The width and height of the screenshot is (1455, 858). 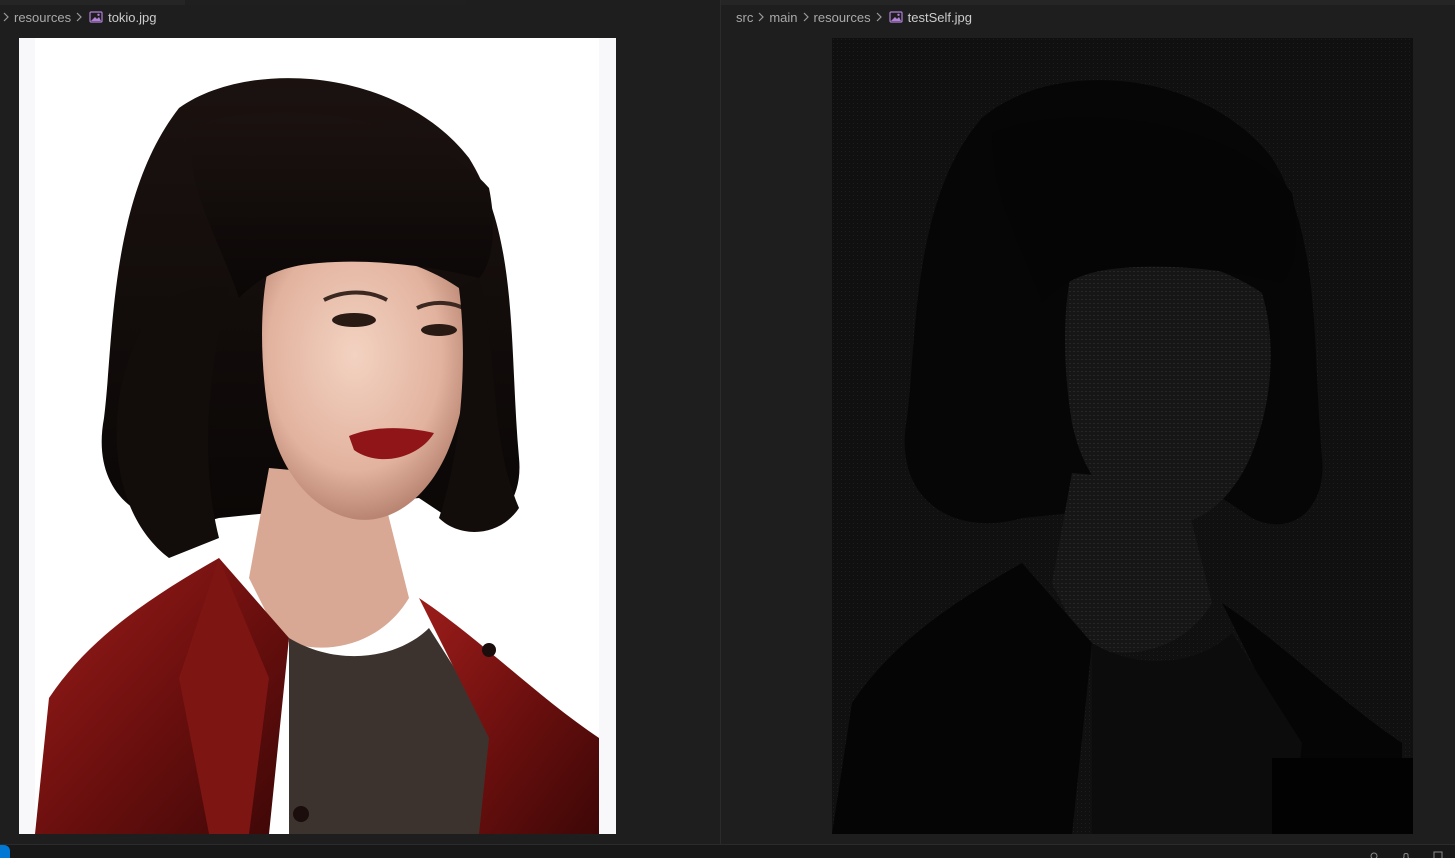 I want to click on breadcrumb: src main resources testSelf.jpg, so click(x=854, y=17).